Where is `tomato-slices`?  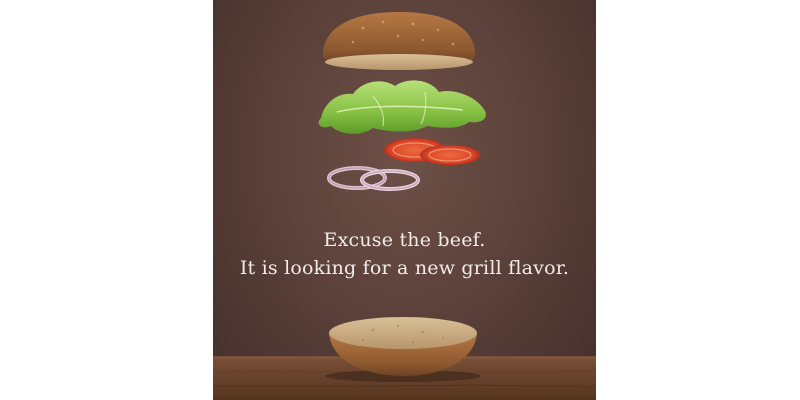
tomato-slices is located at coordinates (432, 151).